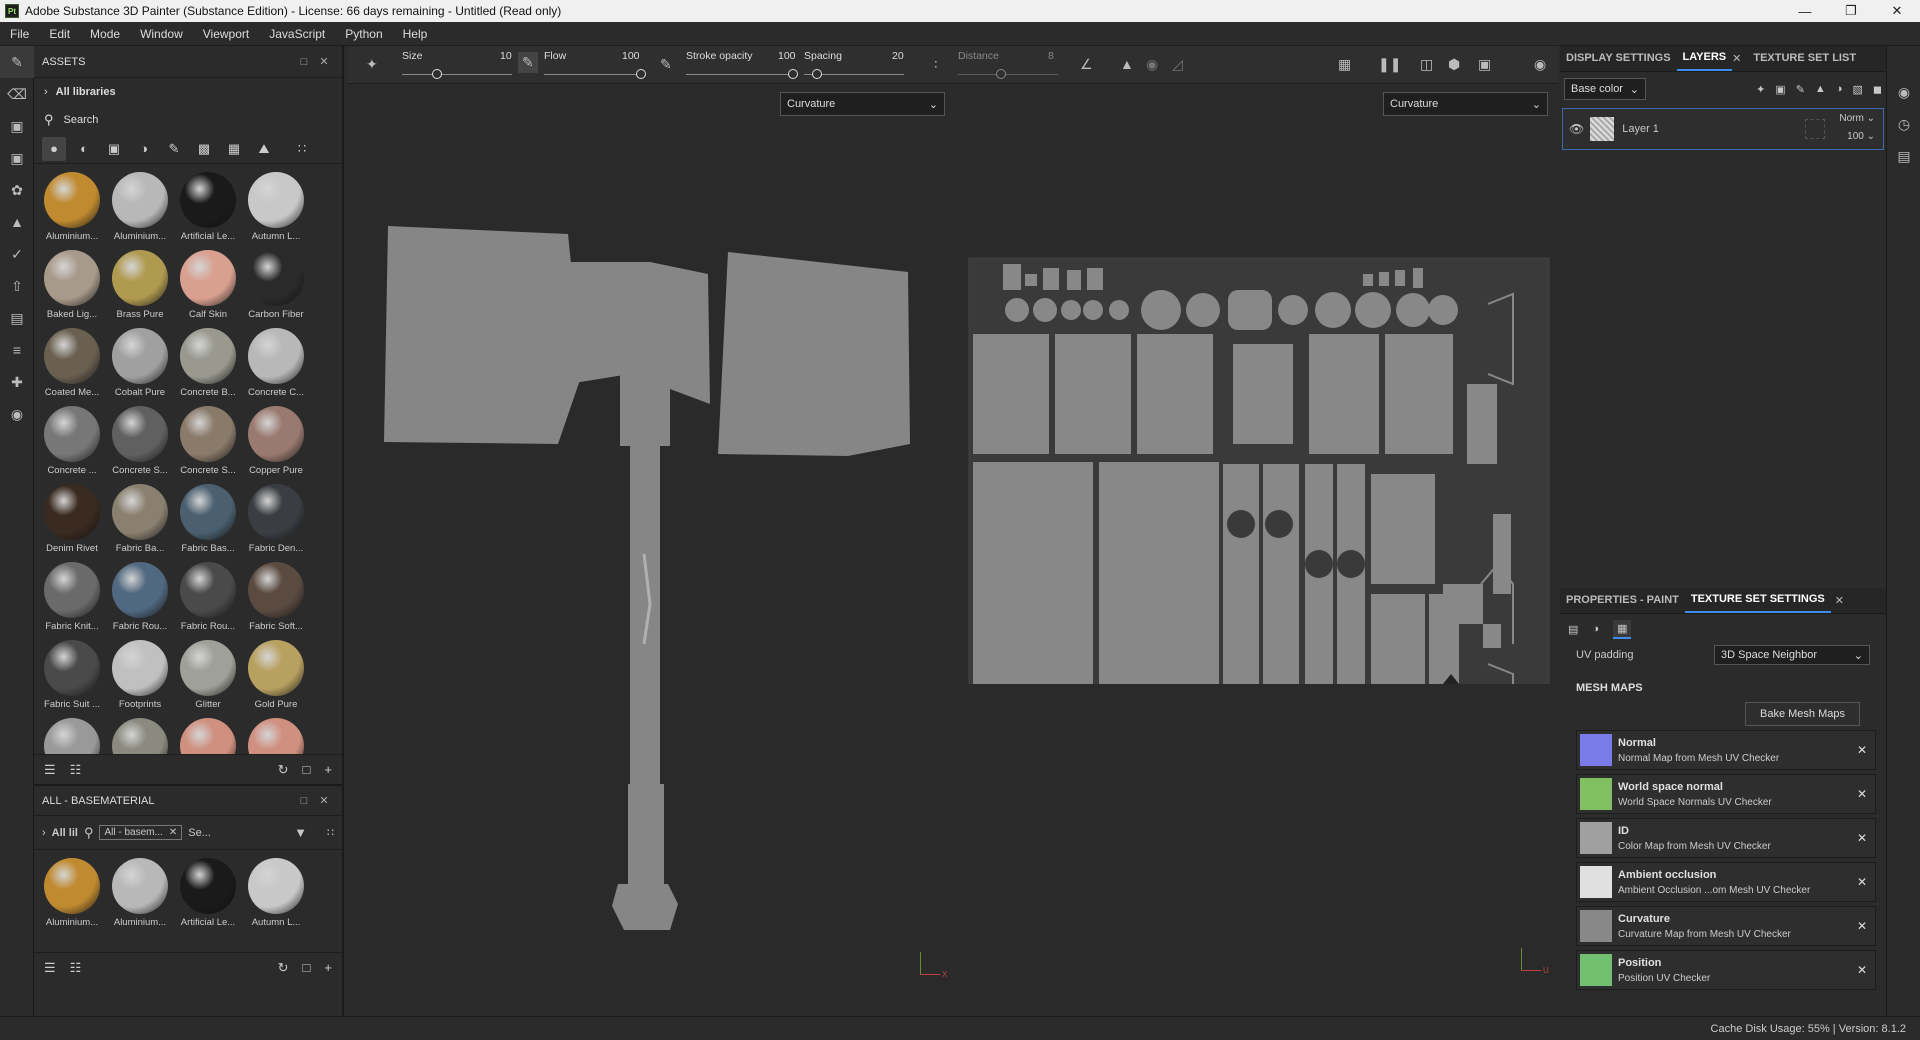 The image size is (1920, 1040). I want to click on brushes-icon: ✎, so click(174, 149).